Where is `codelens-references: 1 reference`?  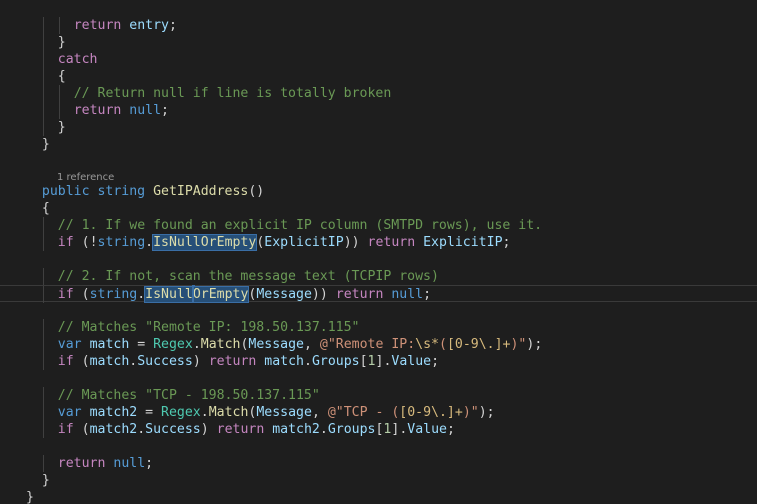 codelens-references: 1 reference is located at coordinates (85, 178).